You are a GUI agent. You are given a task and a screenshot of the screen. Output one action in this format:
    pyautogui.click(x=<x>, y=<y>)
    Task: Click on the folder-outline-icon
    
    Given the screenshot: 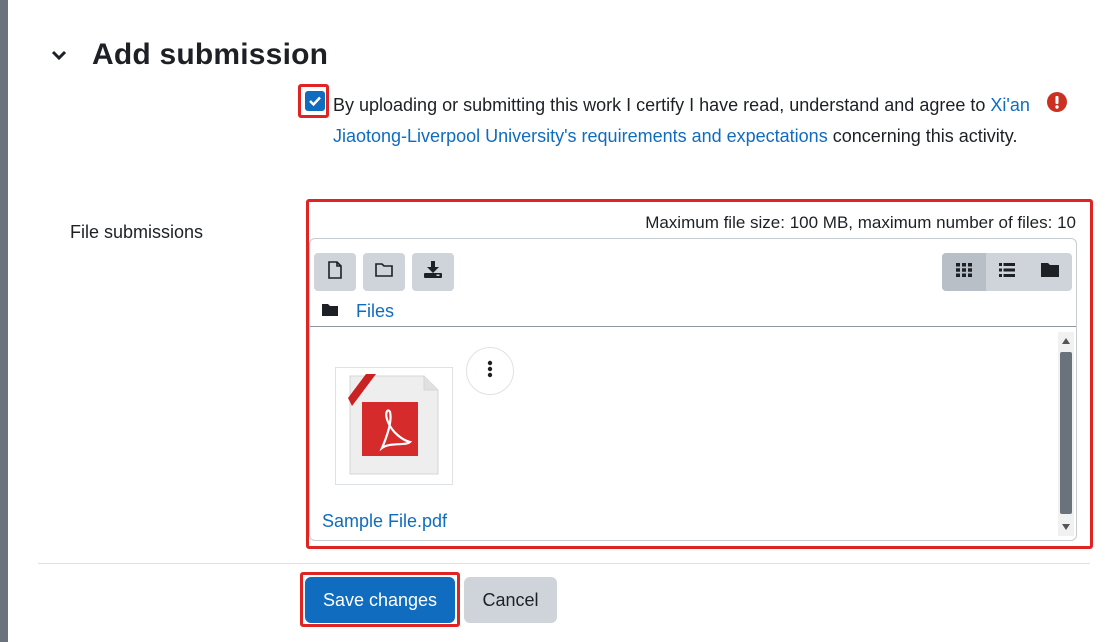 What is the action you would take?
    pyautogui.click(x=384, y=272)
    